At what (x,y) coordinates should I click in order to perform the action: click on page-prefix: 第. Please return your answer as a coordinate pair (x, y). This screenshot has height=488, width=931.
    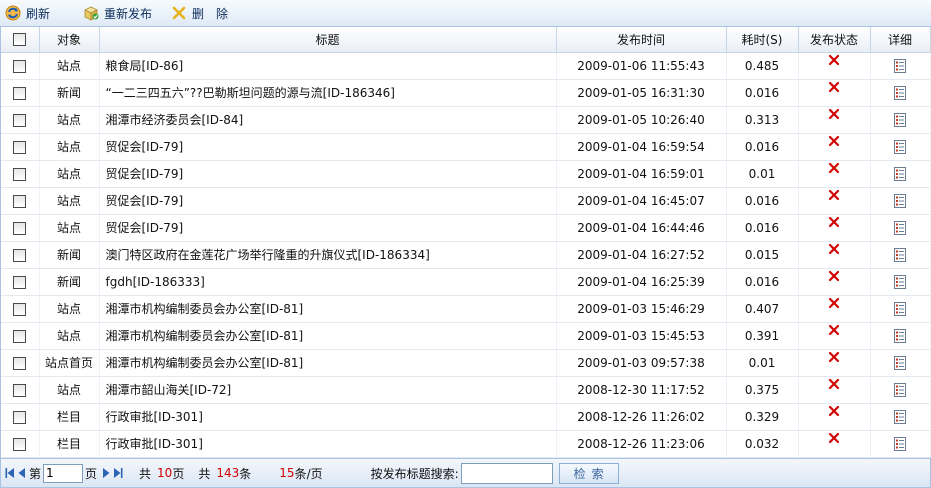
    Looking at the image, I should click on (35, 473).